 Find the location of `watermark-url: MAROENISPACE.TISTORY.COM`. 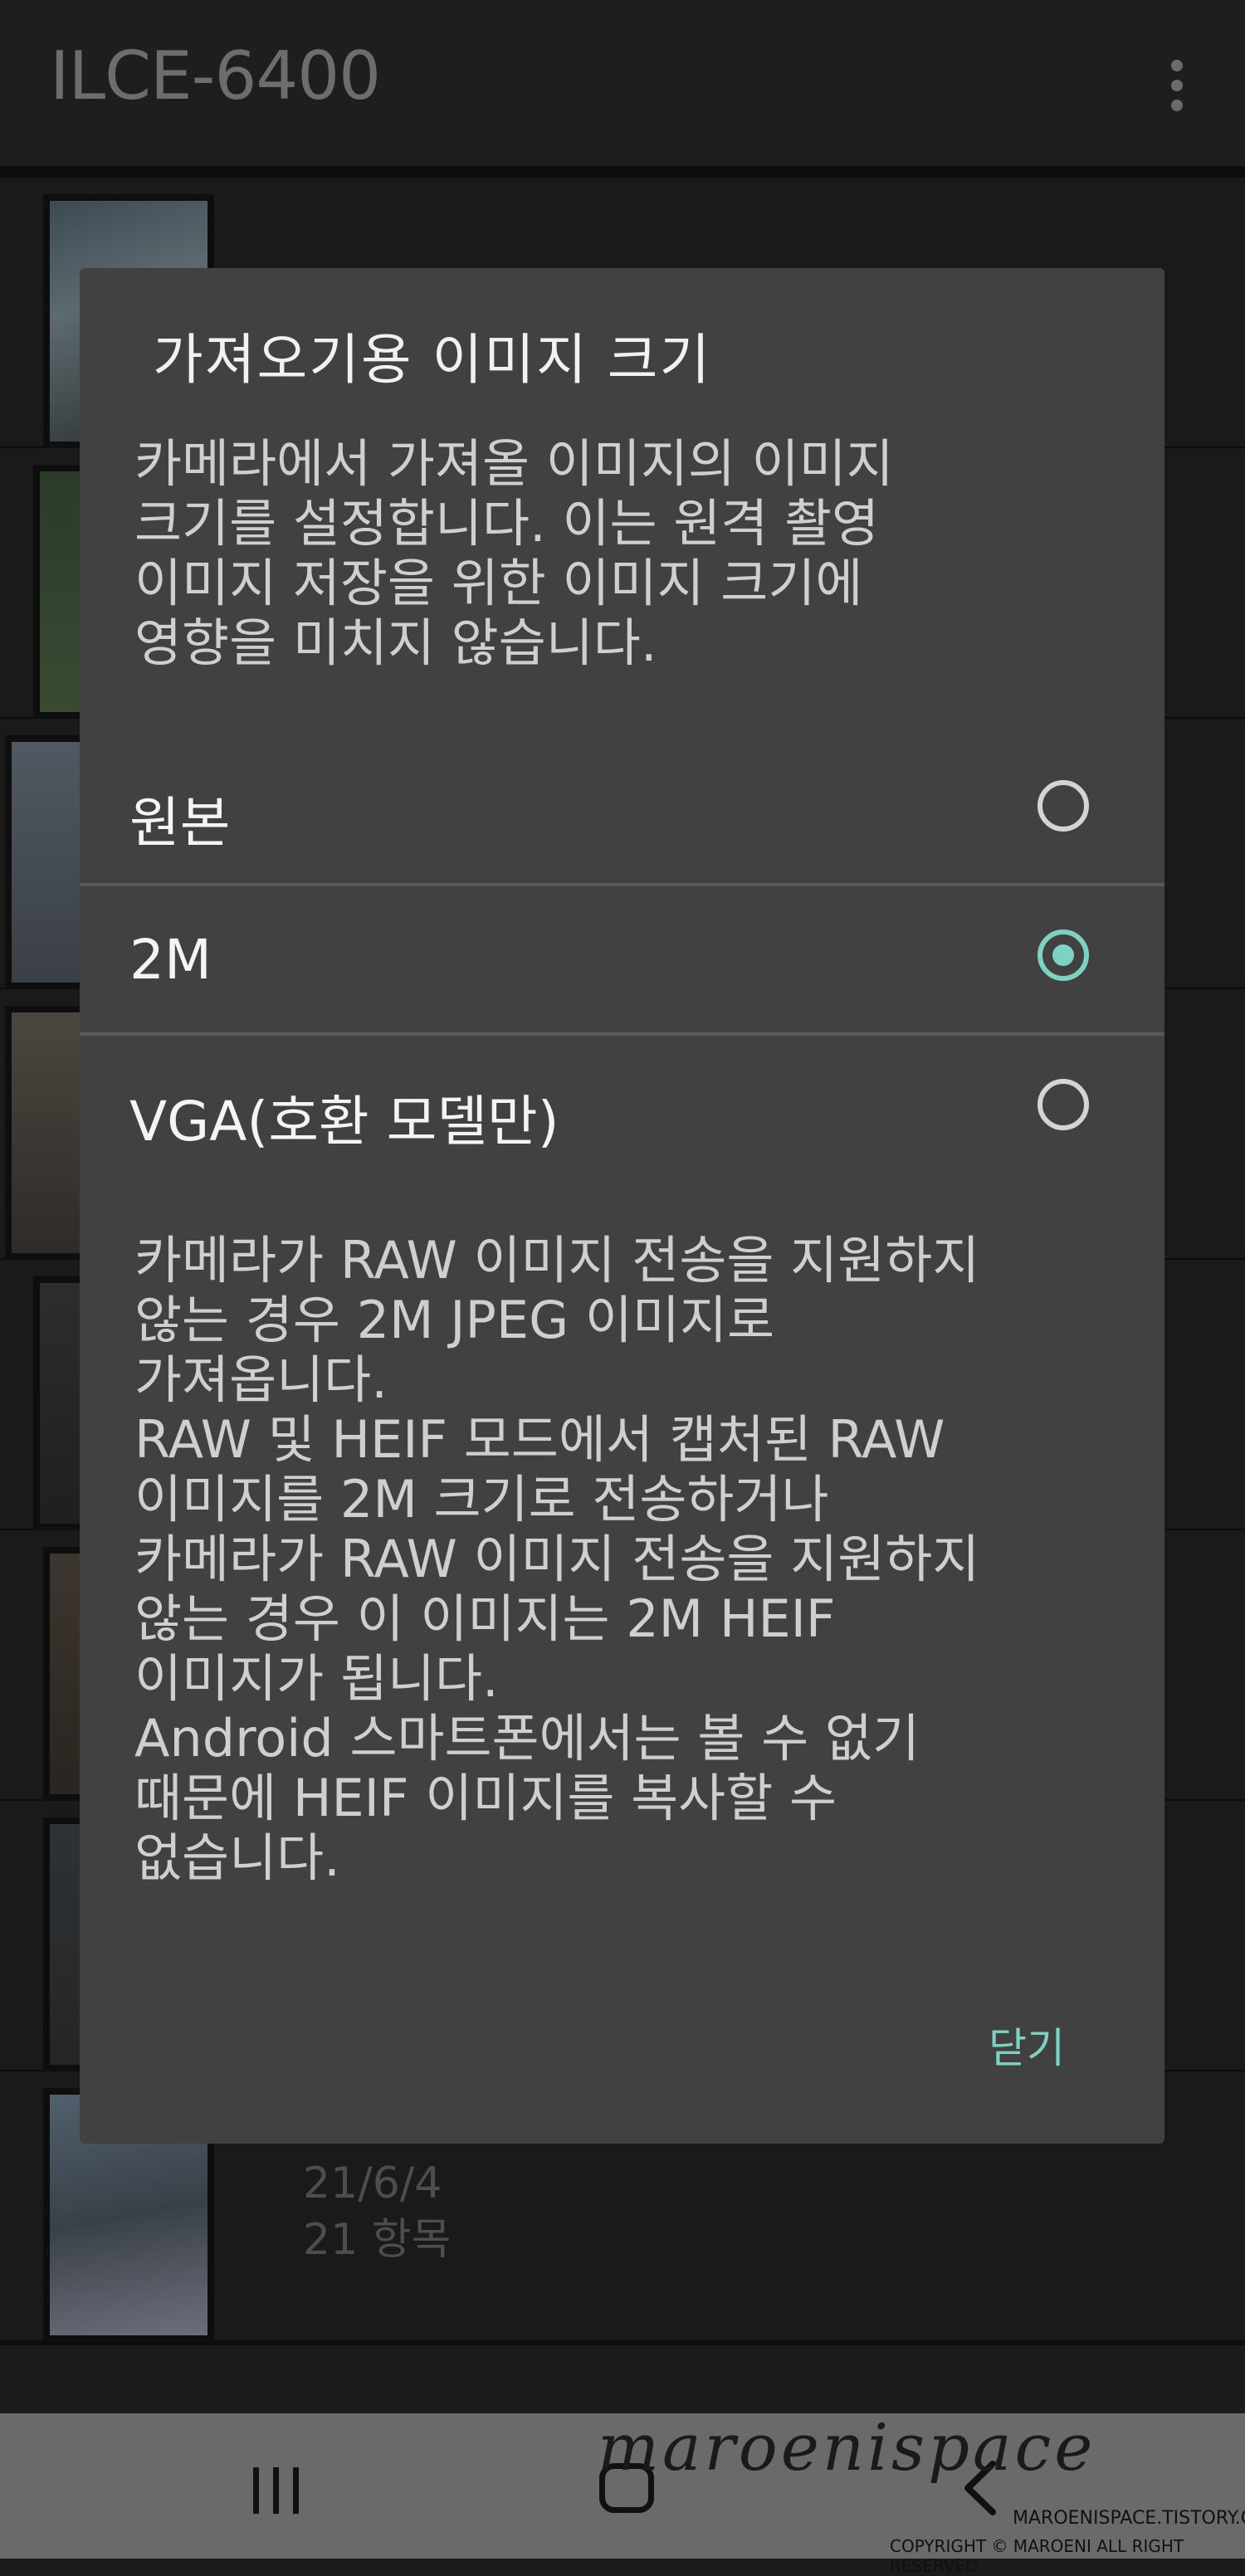

watermark-url: MAROENISPACE.TISTORY.COM is located at coordinates (1129, 2518).